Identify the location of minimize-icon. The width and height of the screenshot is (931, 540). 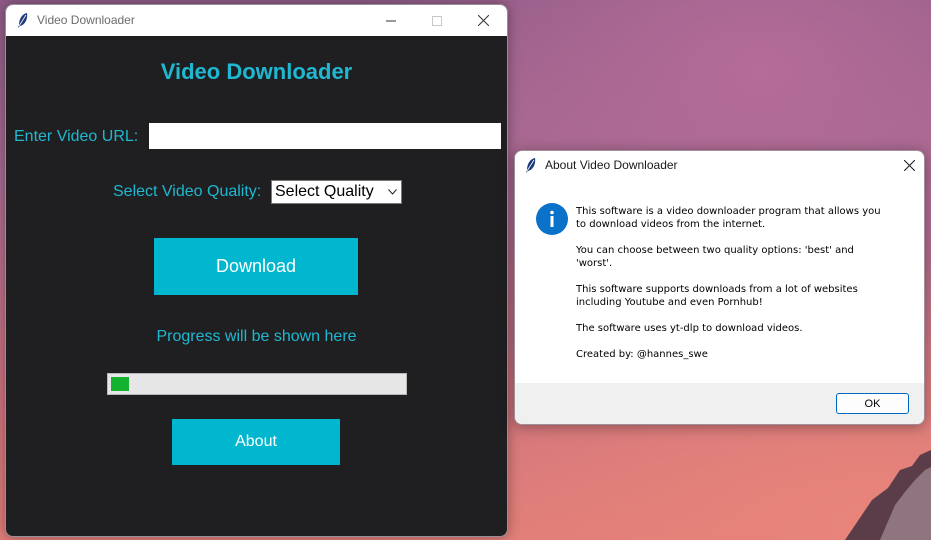
(391, 20).